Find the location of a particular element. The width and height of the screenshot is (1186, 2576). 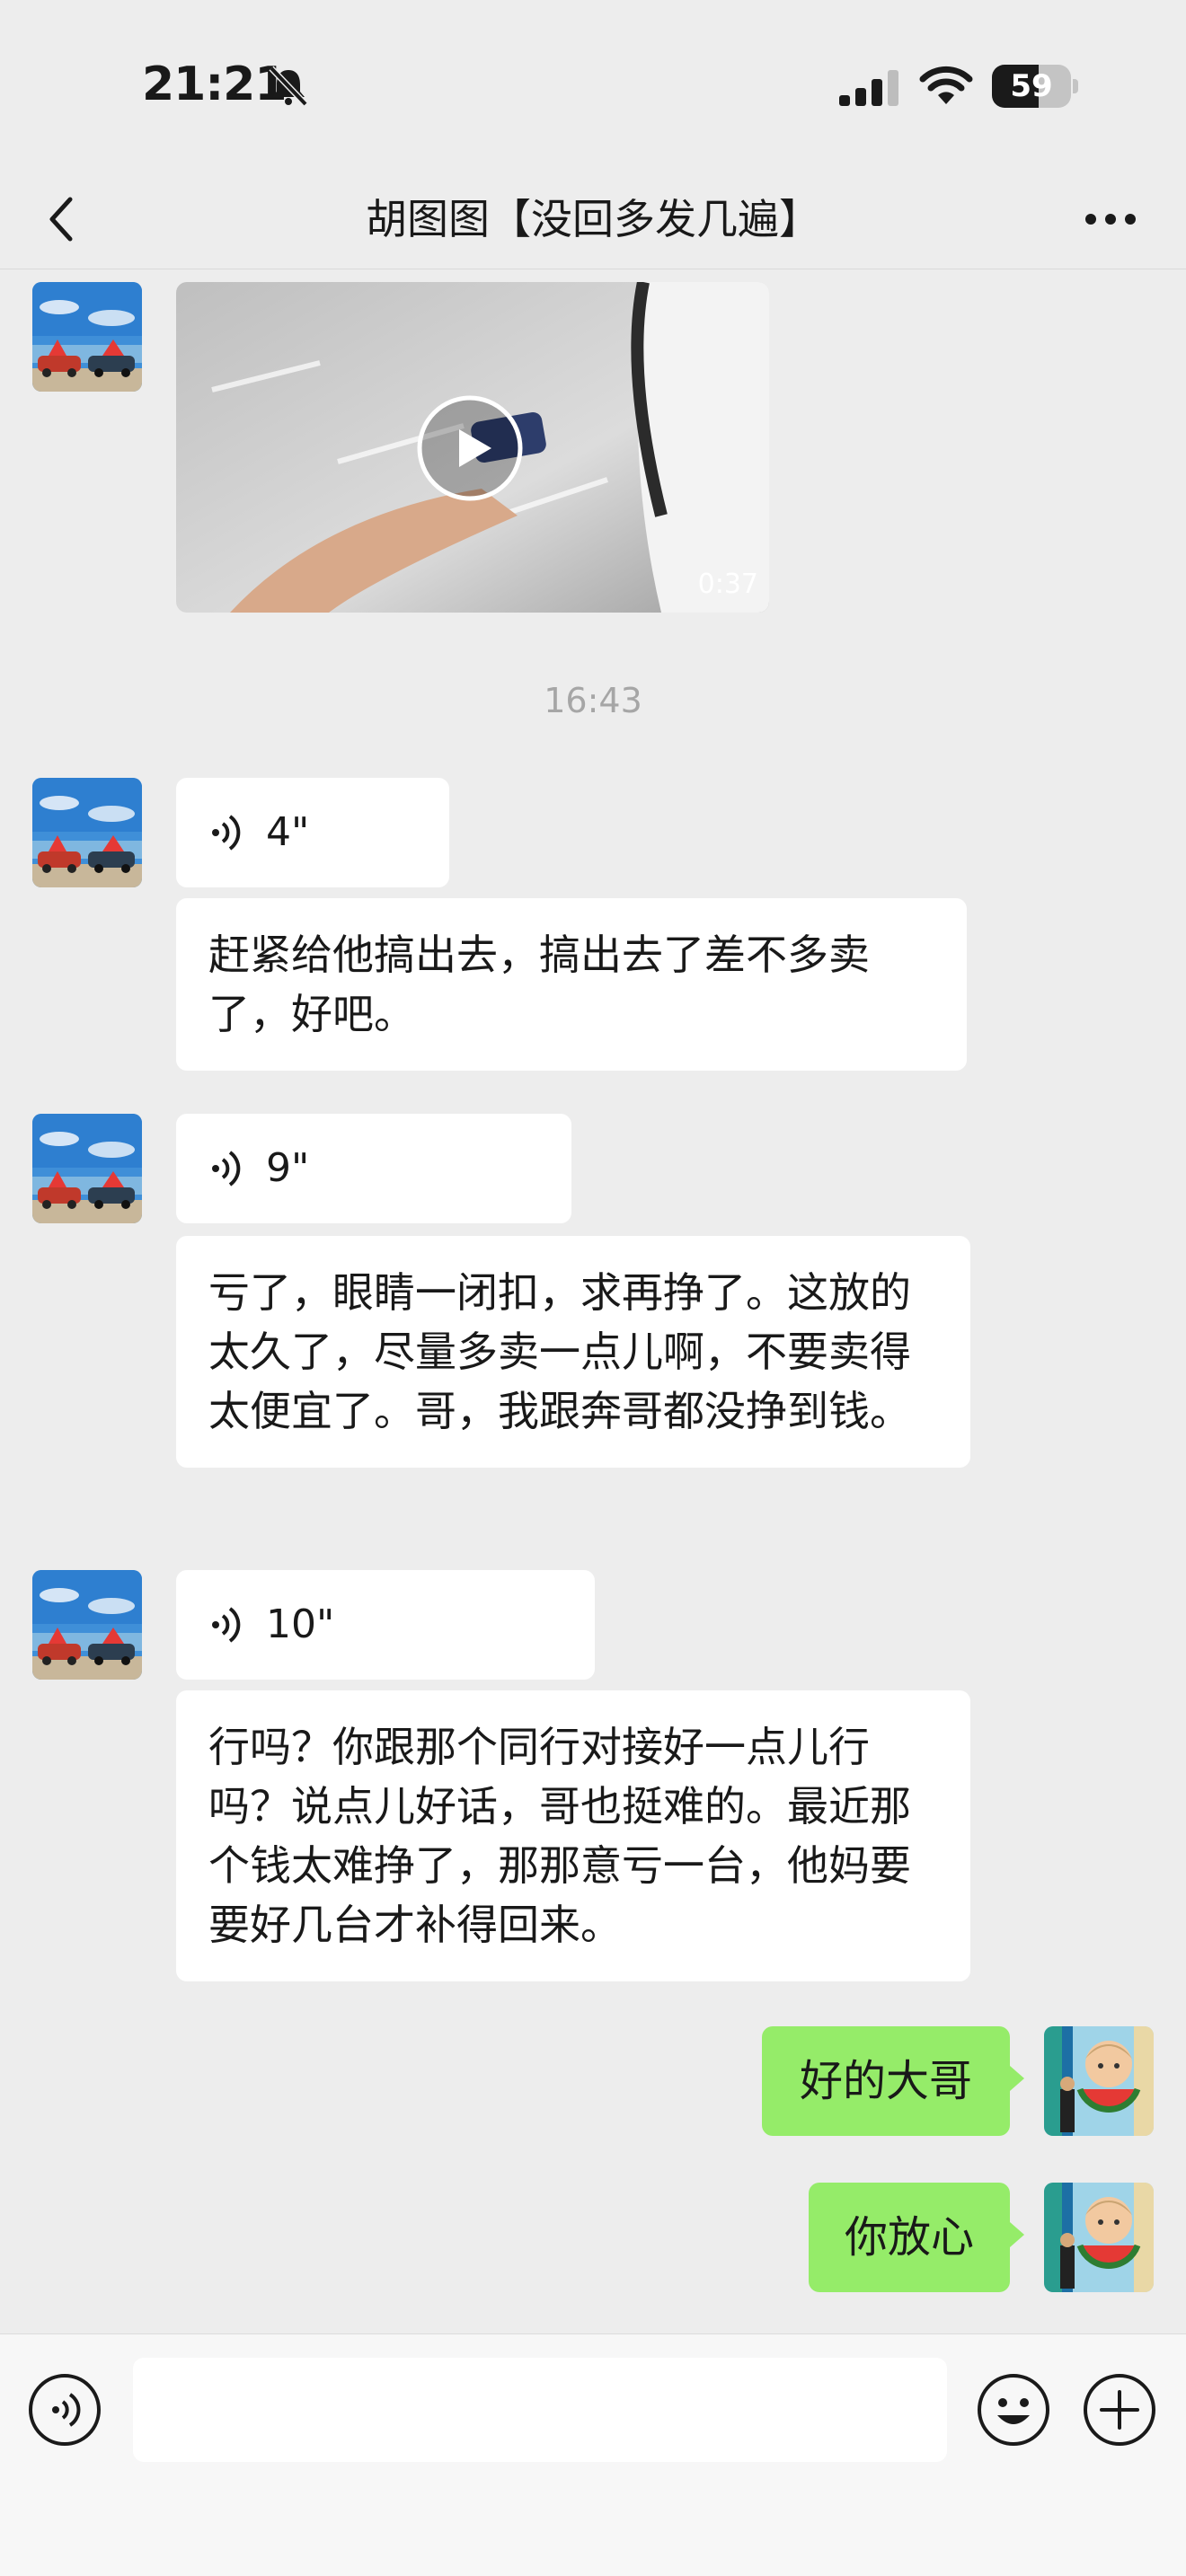

voice-message: 4" is located at coordinates (312, 832).